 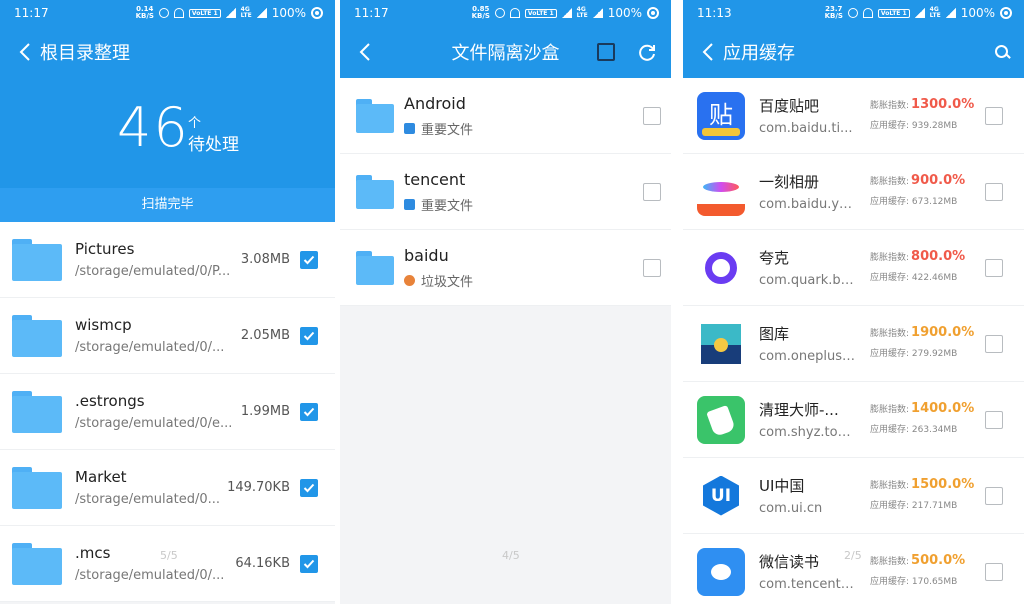 What do you see at coordinates (920, 570) in the screenshot?
I see `cache-metrics: 膨胀指数: 500.0% 应用缓存: 170.65MB` at bounding box center [920, 570].